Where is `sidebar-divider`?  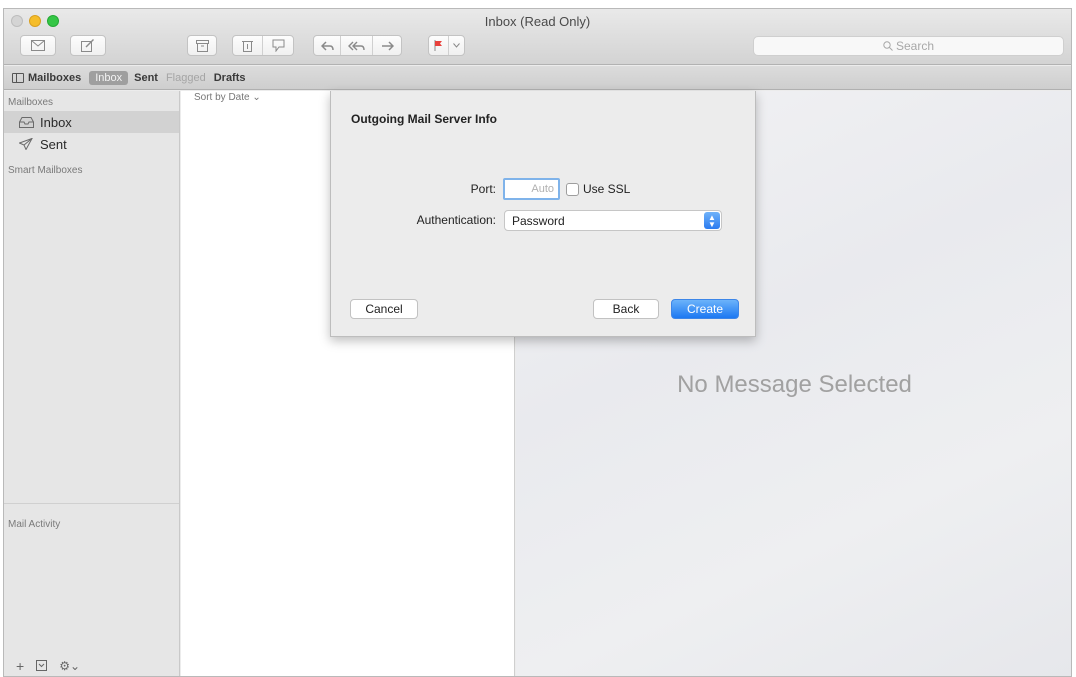 sidebar-divider is located at coordinates (91, 503).